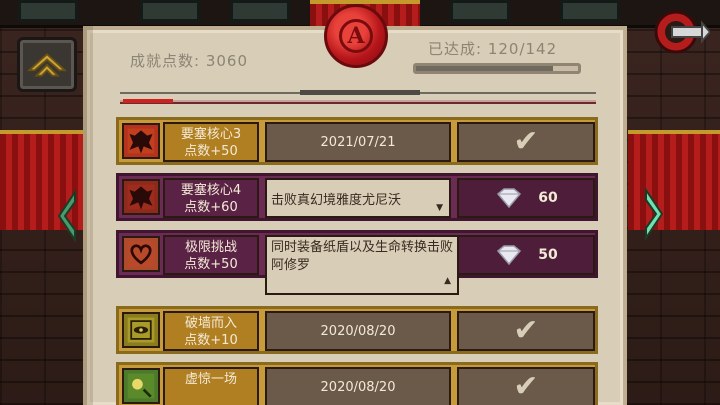 This screenshot has height=405, width=720. I want to click on back-button, so click(682, 32).